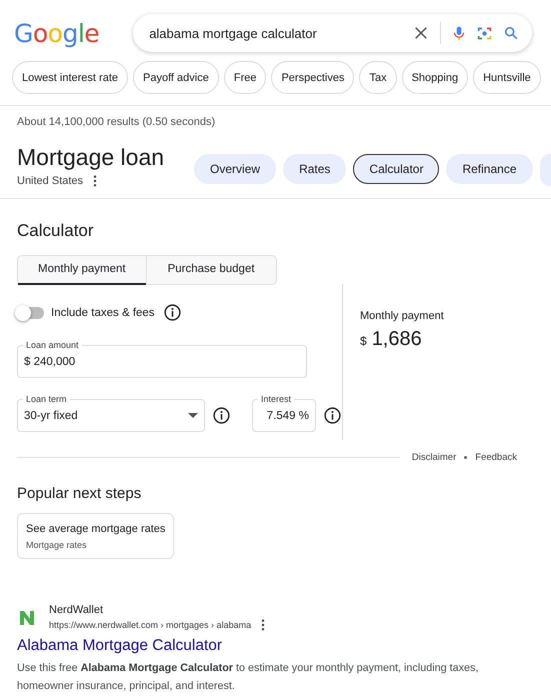 This screenshot has width=551, height=700. What do you see at coordinates (90, 157) in the screenshot?
I see `topic-title: Mortgage loan` at bounding box center [90, 157].